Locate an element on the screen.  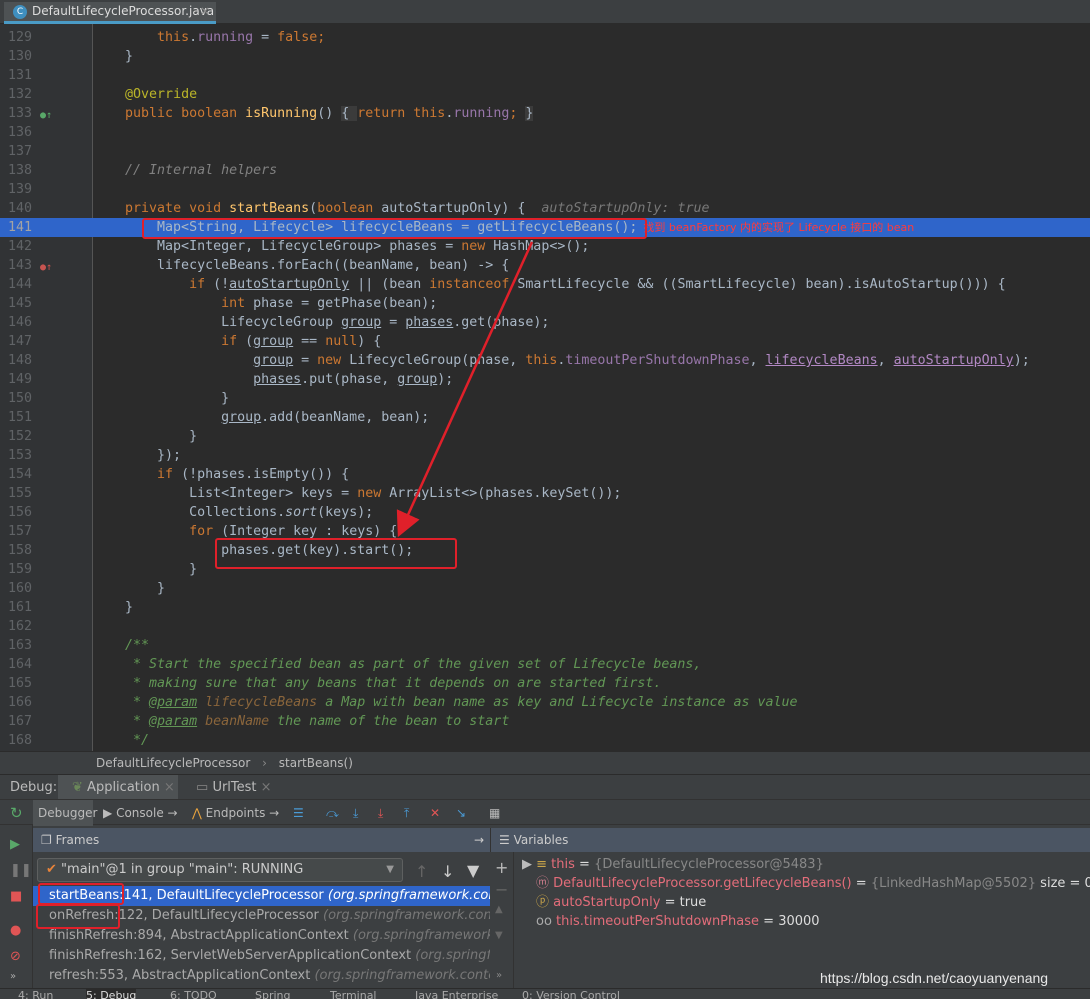
frames-title: Frames is located at coordinates (77, 840).